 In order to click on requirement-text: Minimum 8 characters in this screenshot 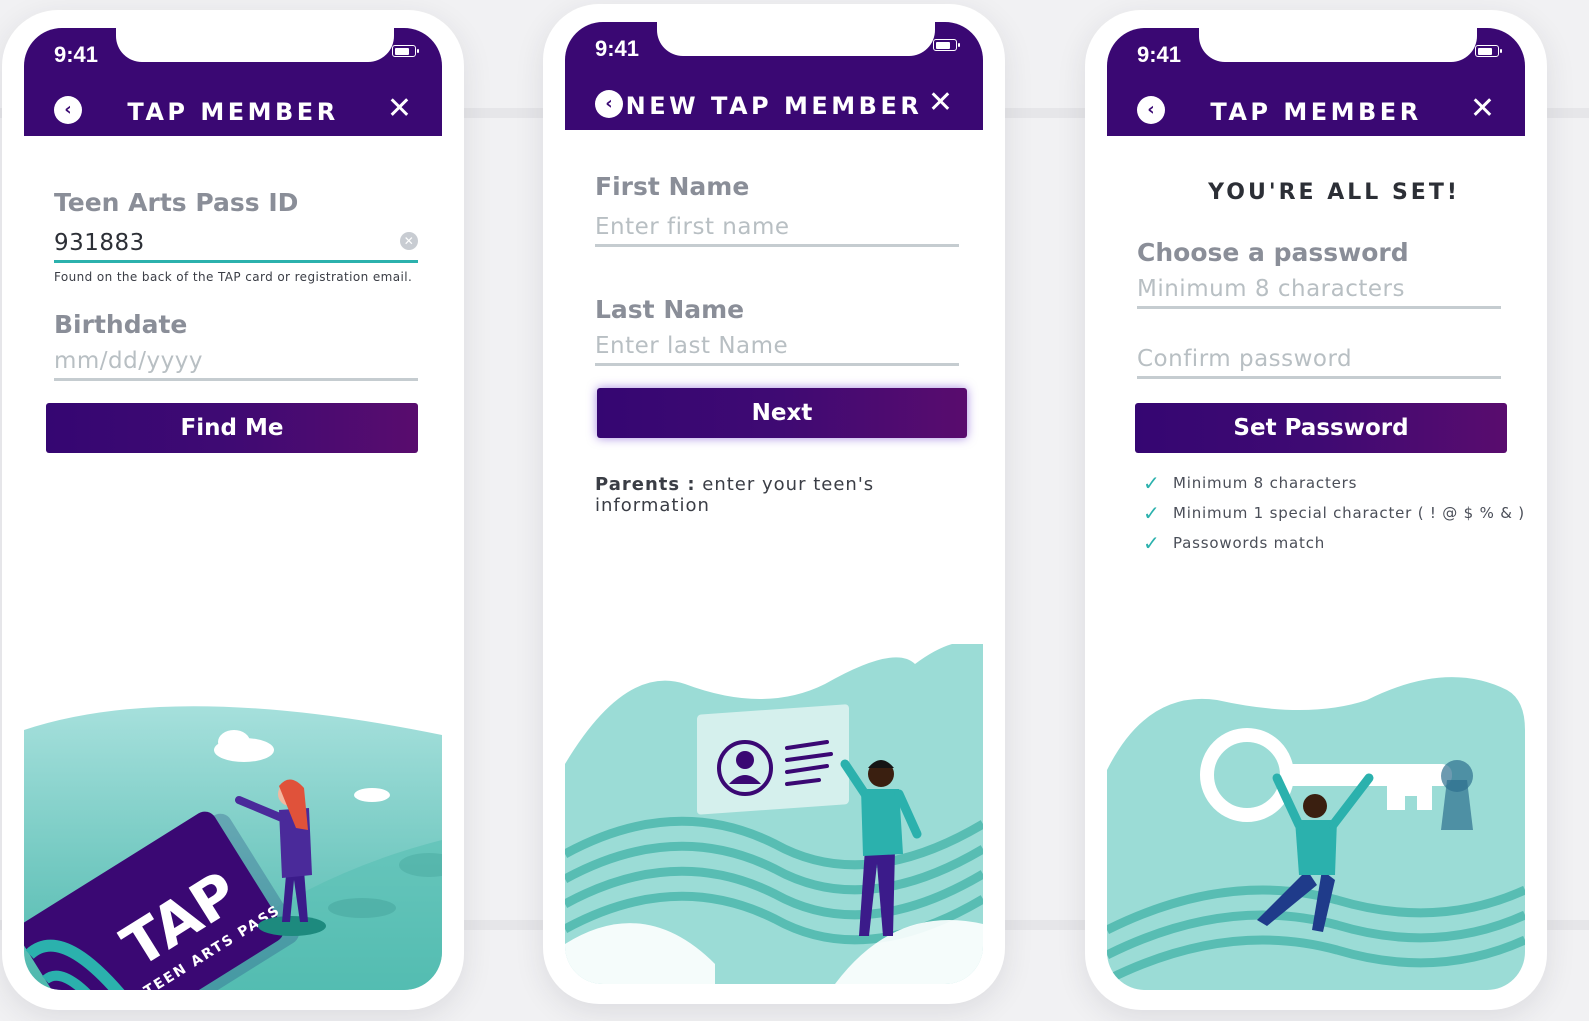, I will do `click(1265, 483)`.